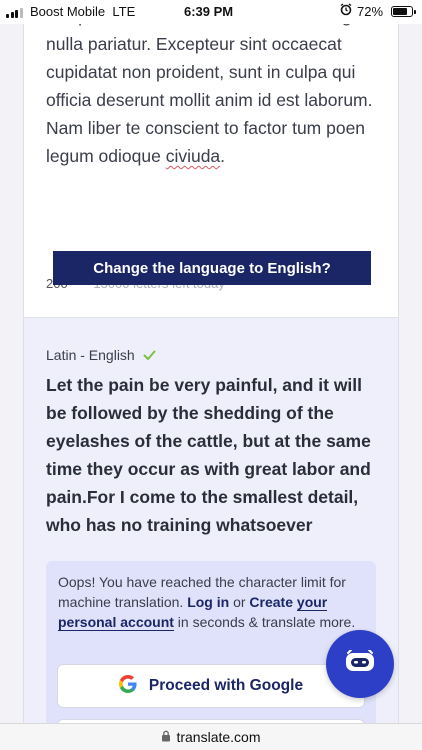  I want to click on login-link: Log in, so click(208, 602).